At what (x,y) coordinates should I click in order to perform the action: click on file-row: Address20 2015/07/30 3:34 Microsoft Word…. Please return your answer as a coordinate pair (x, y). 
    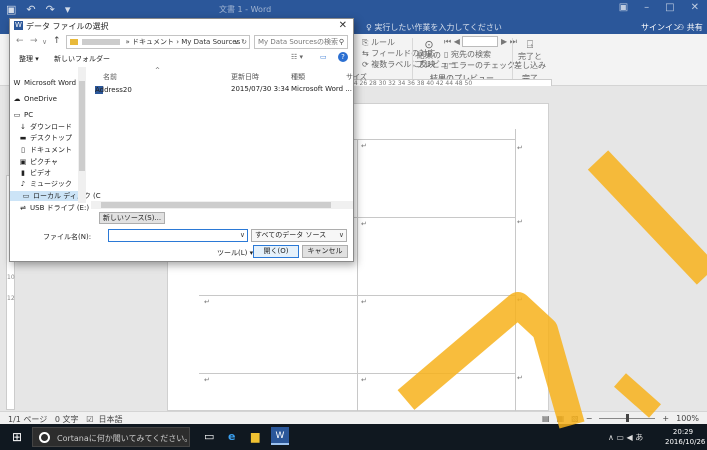
    Looking at the image, I should click on (222, 90).